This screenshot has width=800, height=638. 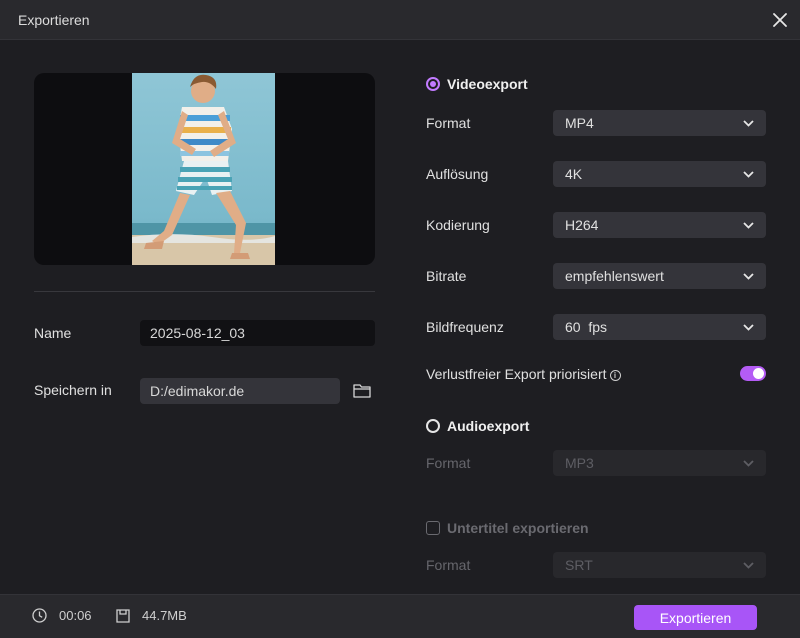 I want to click on audio-format-select: MP3, so click(x=659, y=463).